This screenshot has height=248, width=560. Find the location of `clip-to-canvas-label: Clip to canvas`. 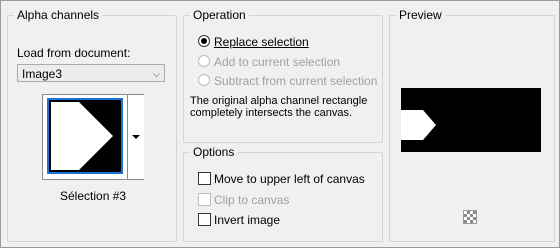

clip-to-canvas-label: Clip to canvas is located at coordinates (252, 200).